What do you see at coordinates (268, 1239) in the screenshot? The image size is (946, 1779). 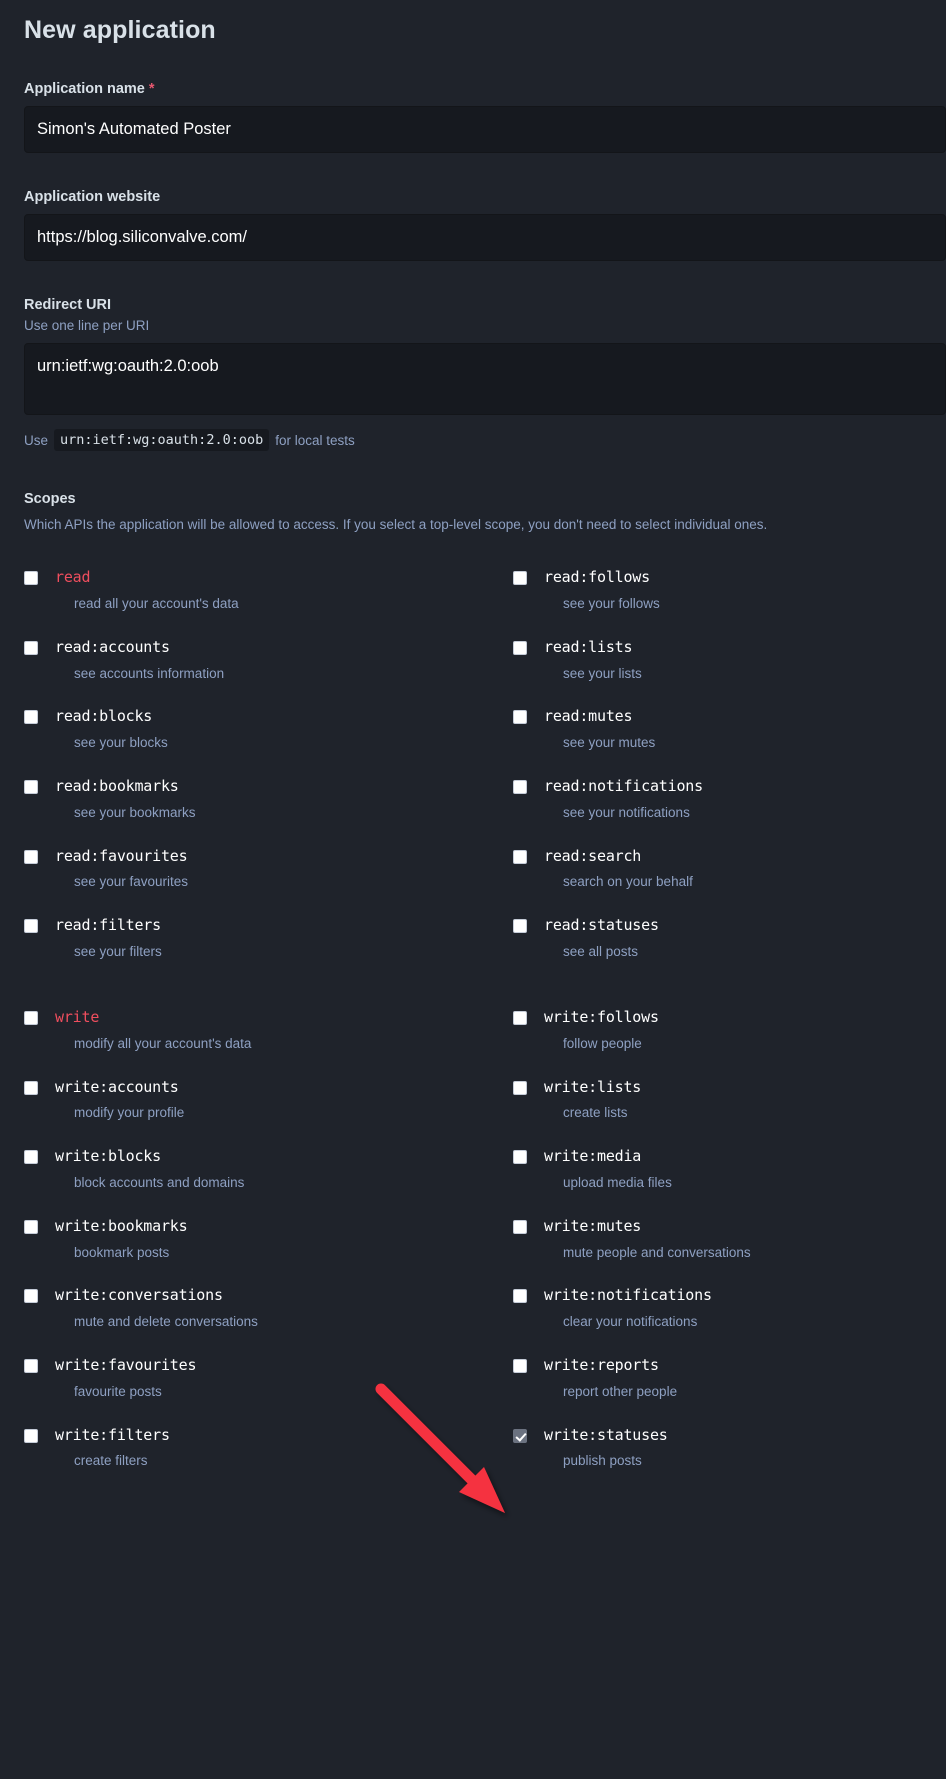 I see `scope-item: write:bookmarks bookmark posts` at bounding box center [268, 1239].